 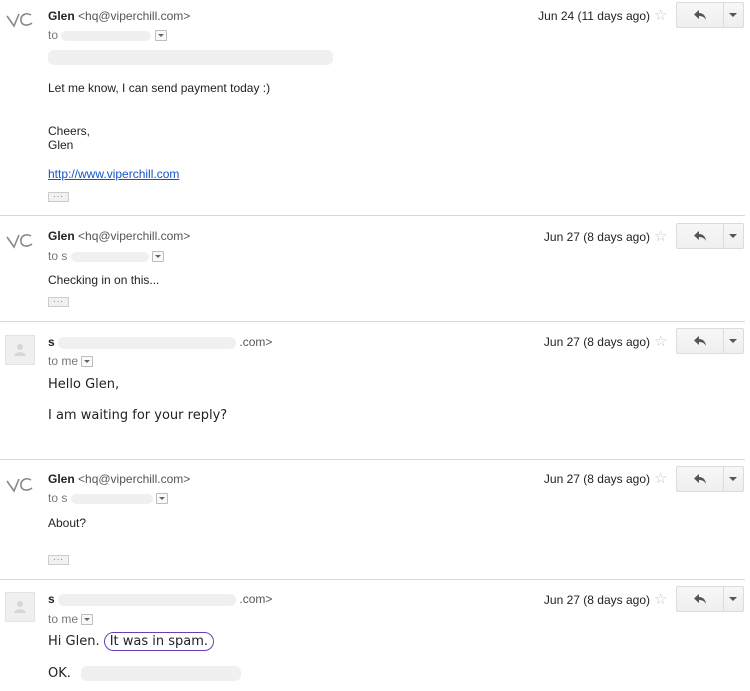 I want to click on body-line: Hello Glen,, so click(x=84, y=384).